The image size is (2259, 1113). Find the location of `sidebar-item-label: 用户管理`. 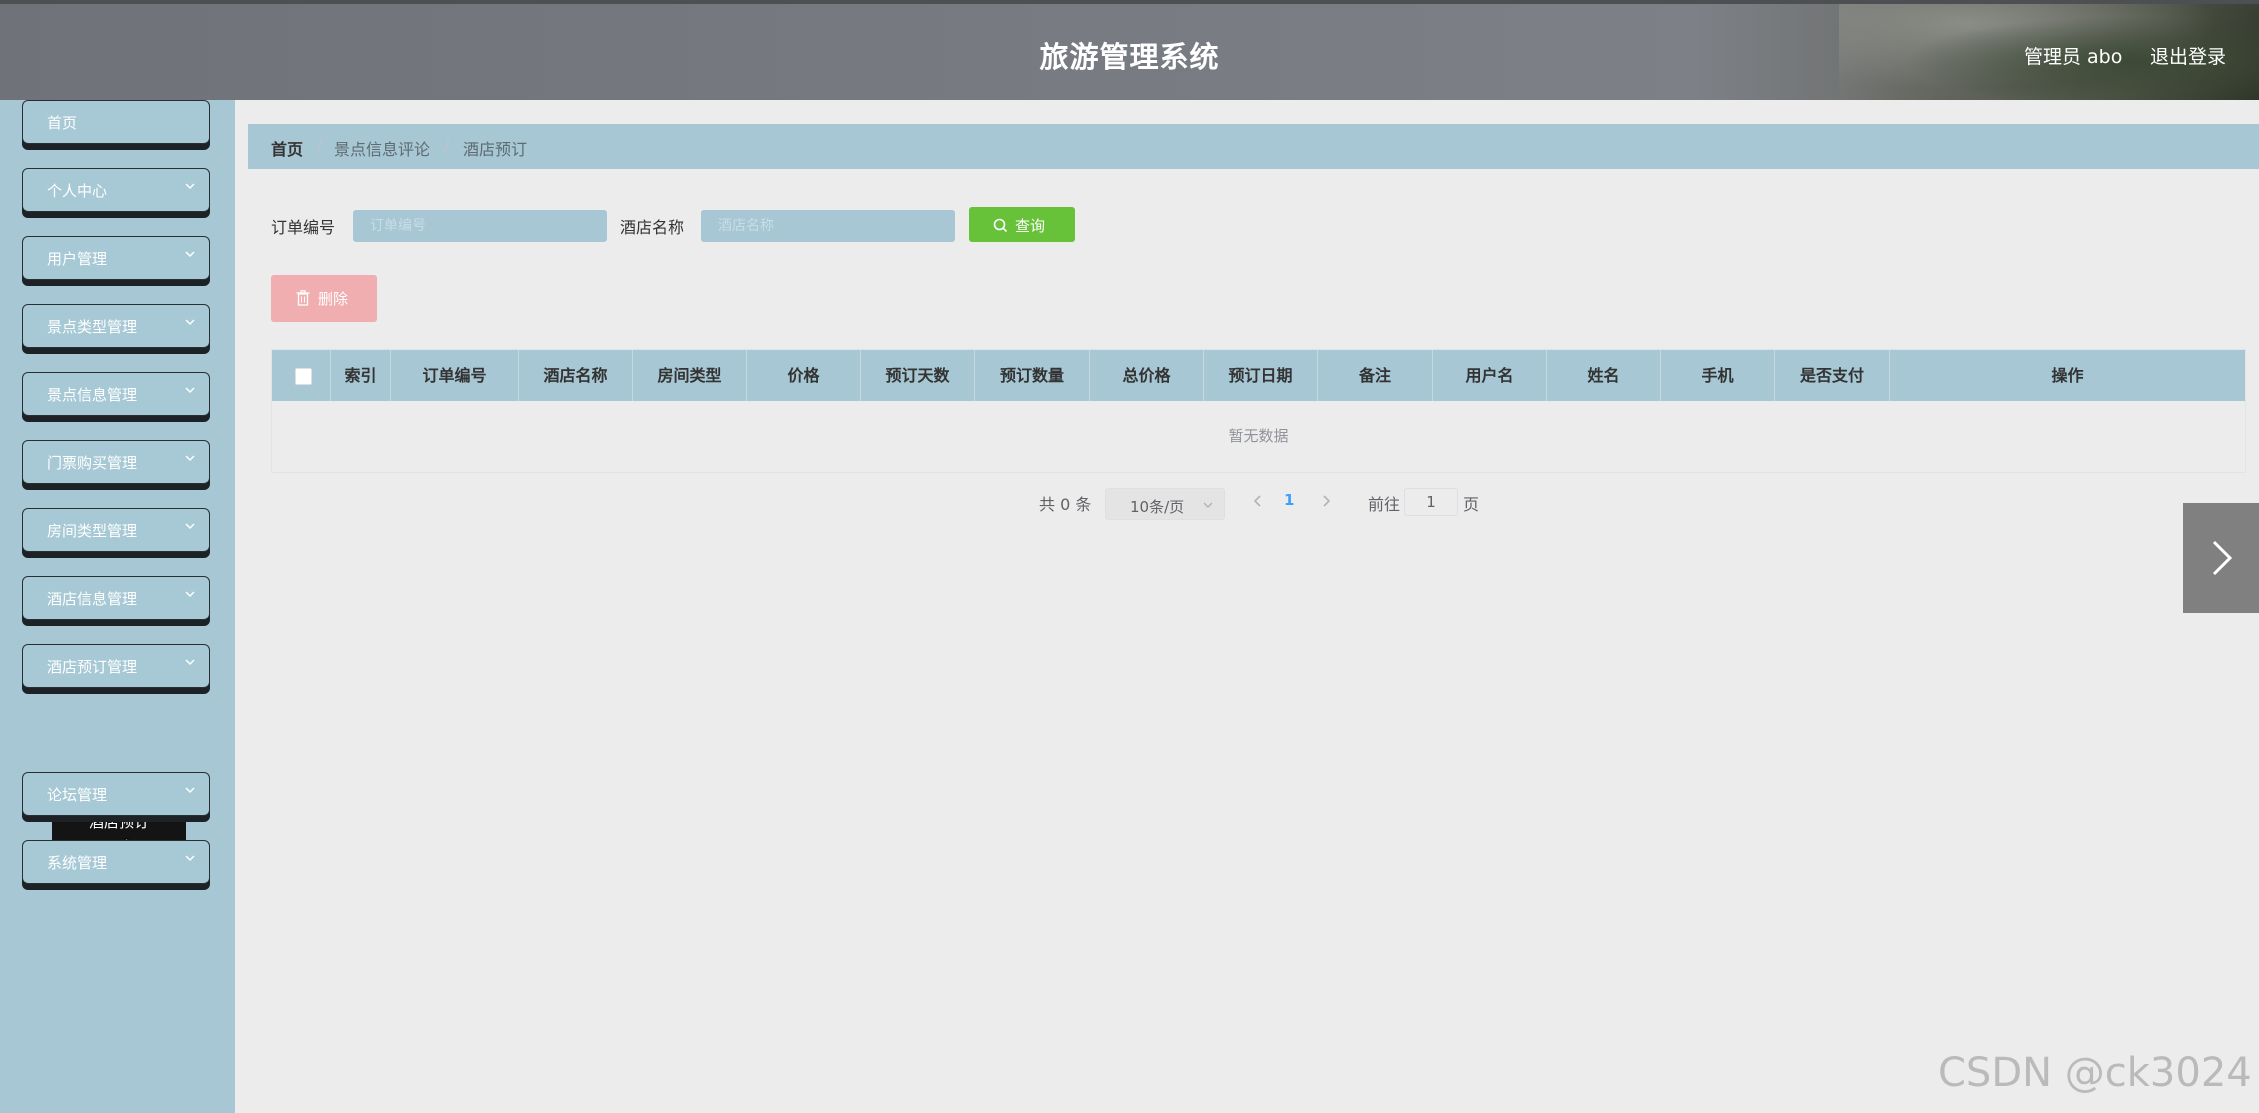

sidebar-item-label: 用户管理 is located at coordinates (77, 259).